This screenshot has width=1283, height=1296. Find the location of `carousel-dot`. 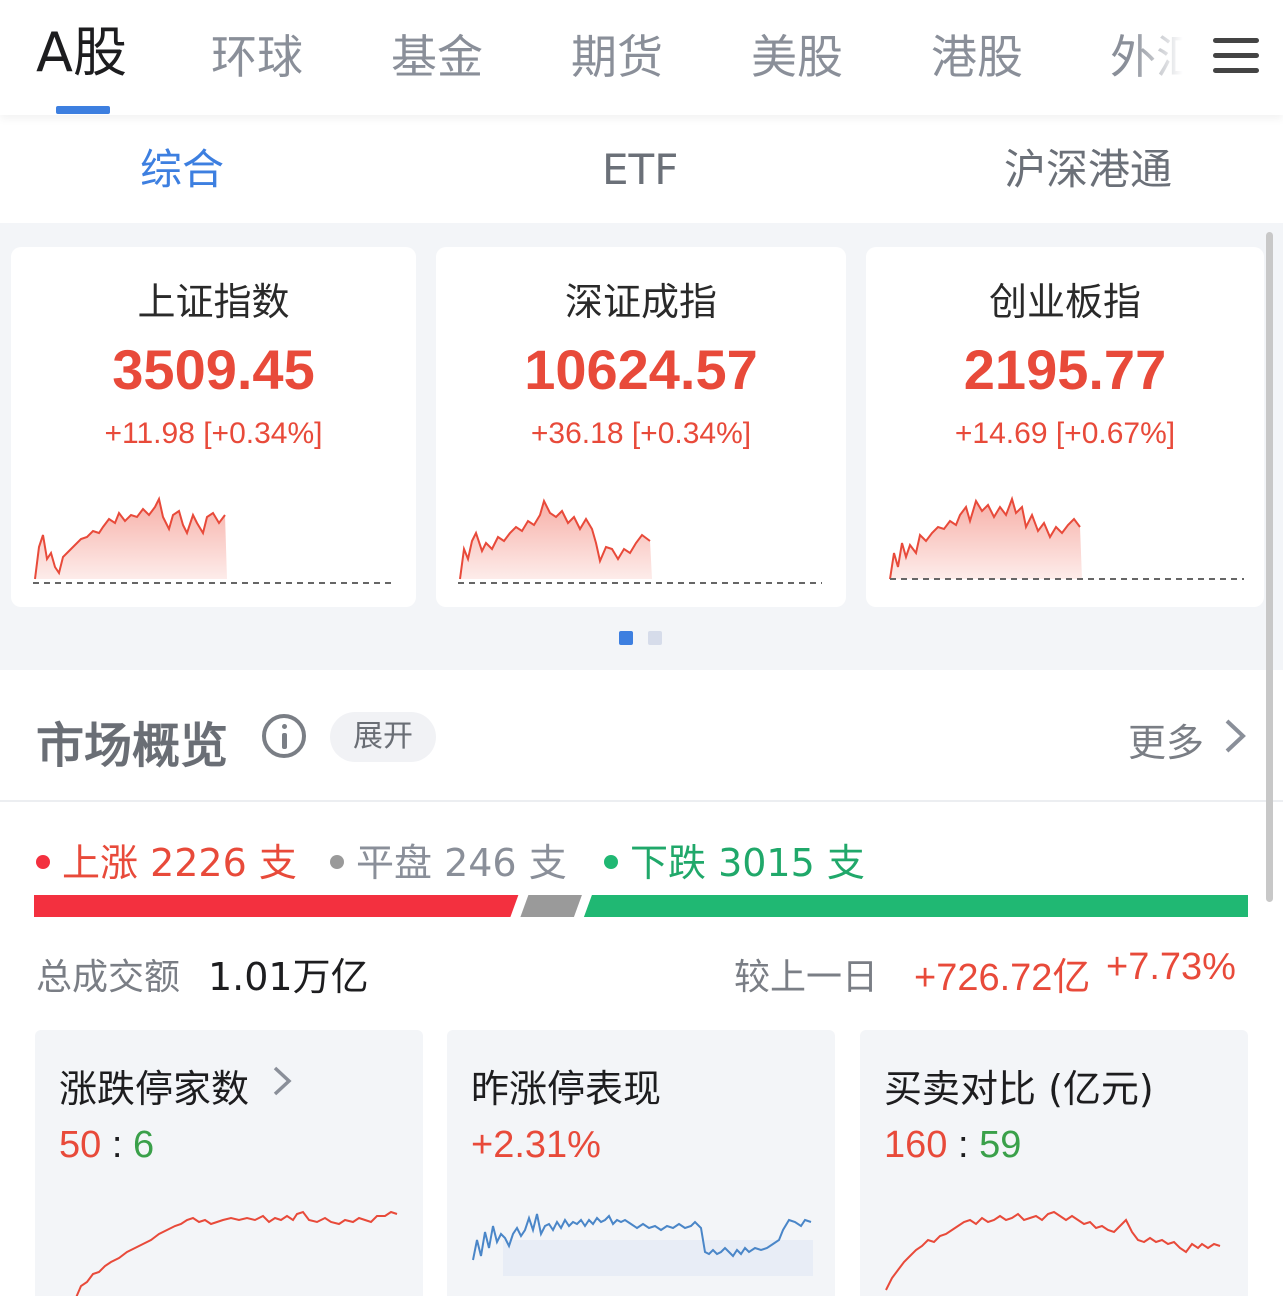

carousel-dot is located at coordinates (655, 638).